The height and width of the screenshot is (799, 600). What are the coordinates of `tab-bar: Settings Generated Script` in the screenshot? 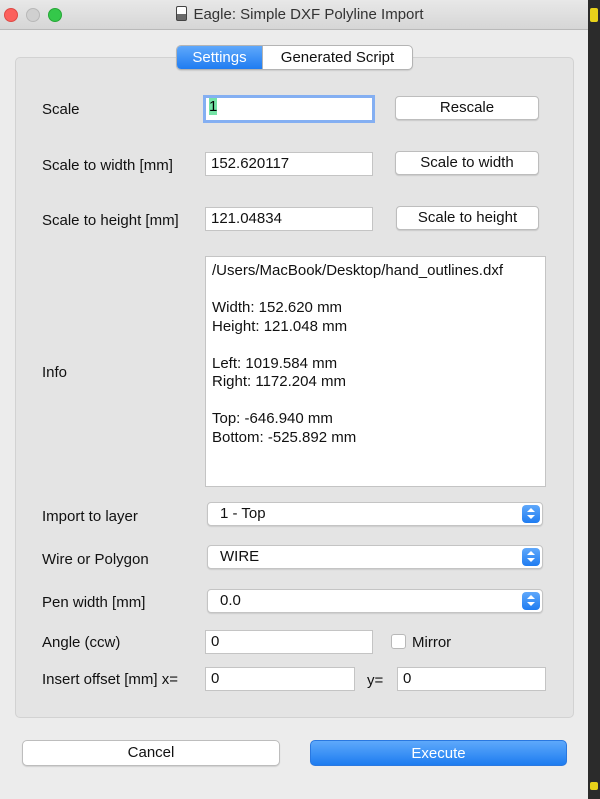 It's located at (294, 57).